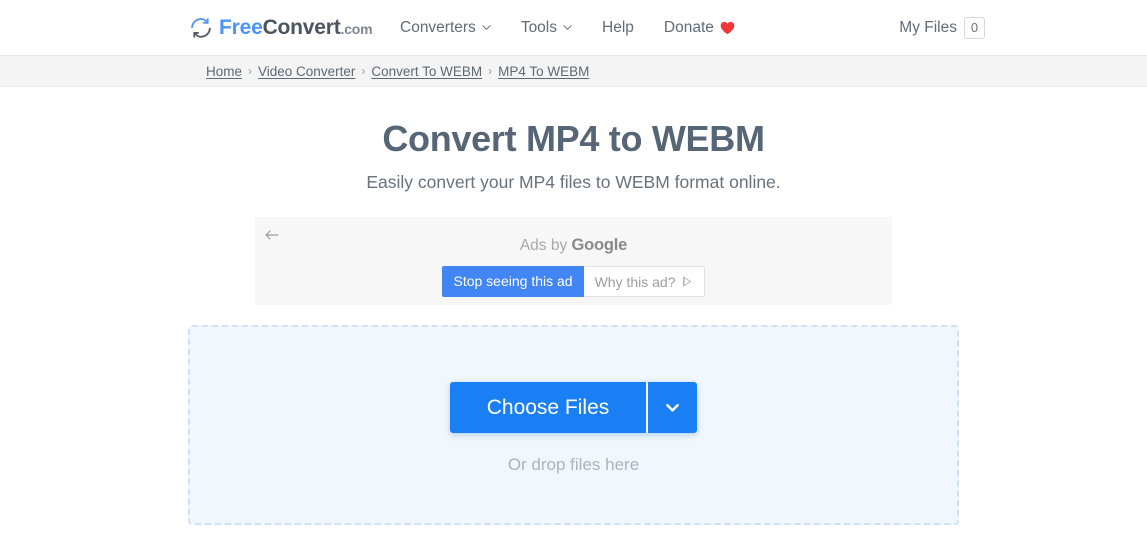 The image size is (1147, 551). I want to click on ads-by-google-label: Ads by Google, so click(573, 245).